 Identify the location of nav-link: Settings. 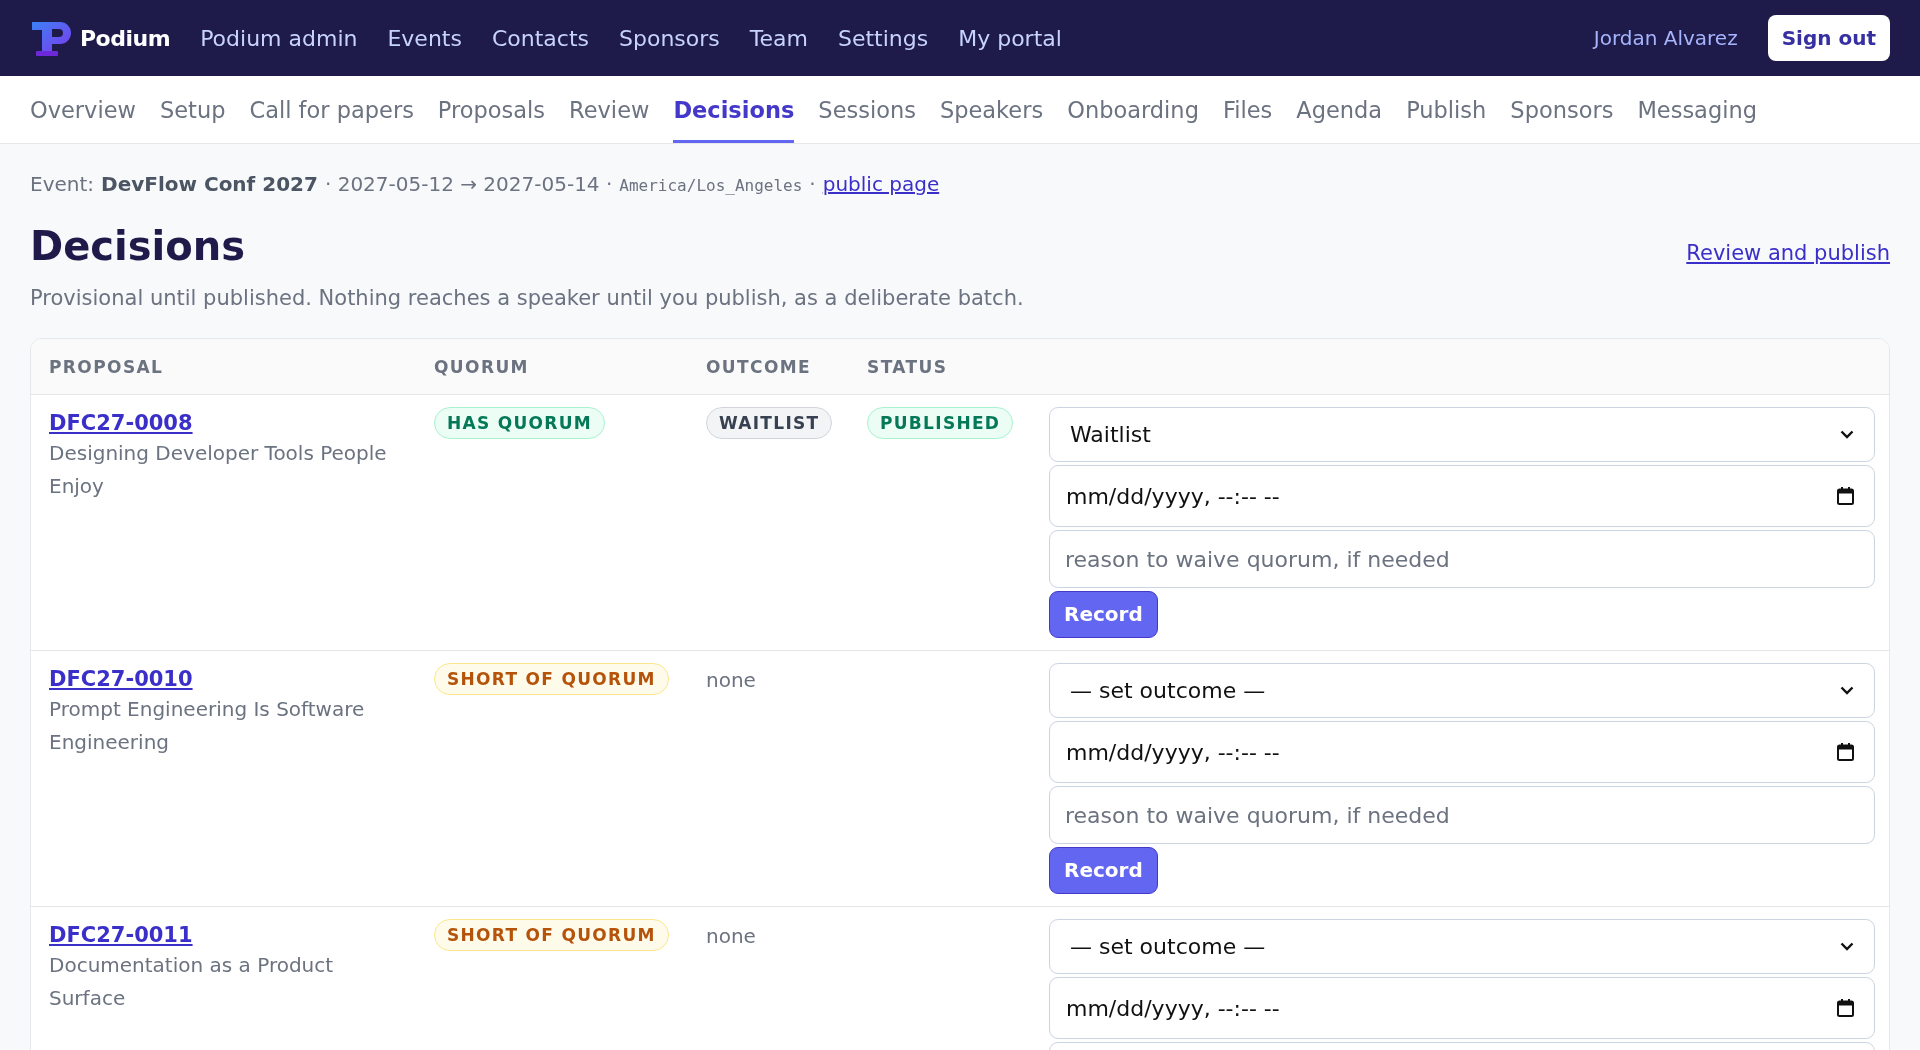
(883, 38).